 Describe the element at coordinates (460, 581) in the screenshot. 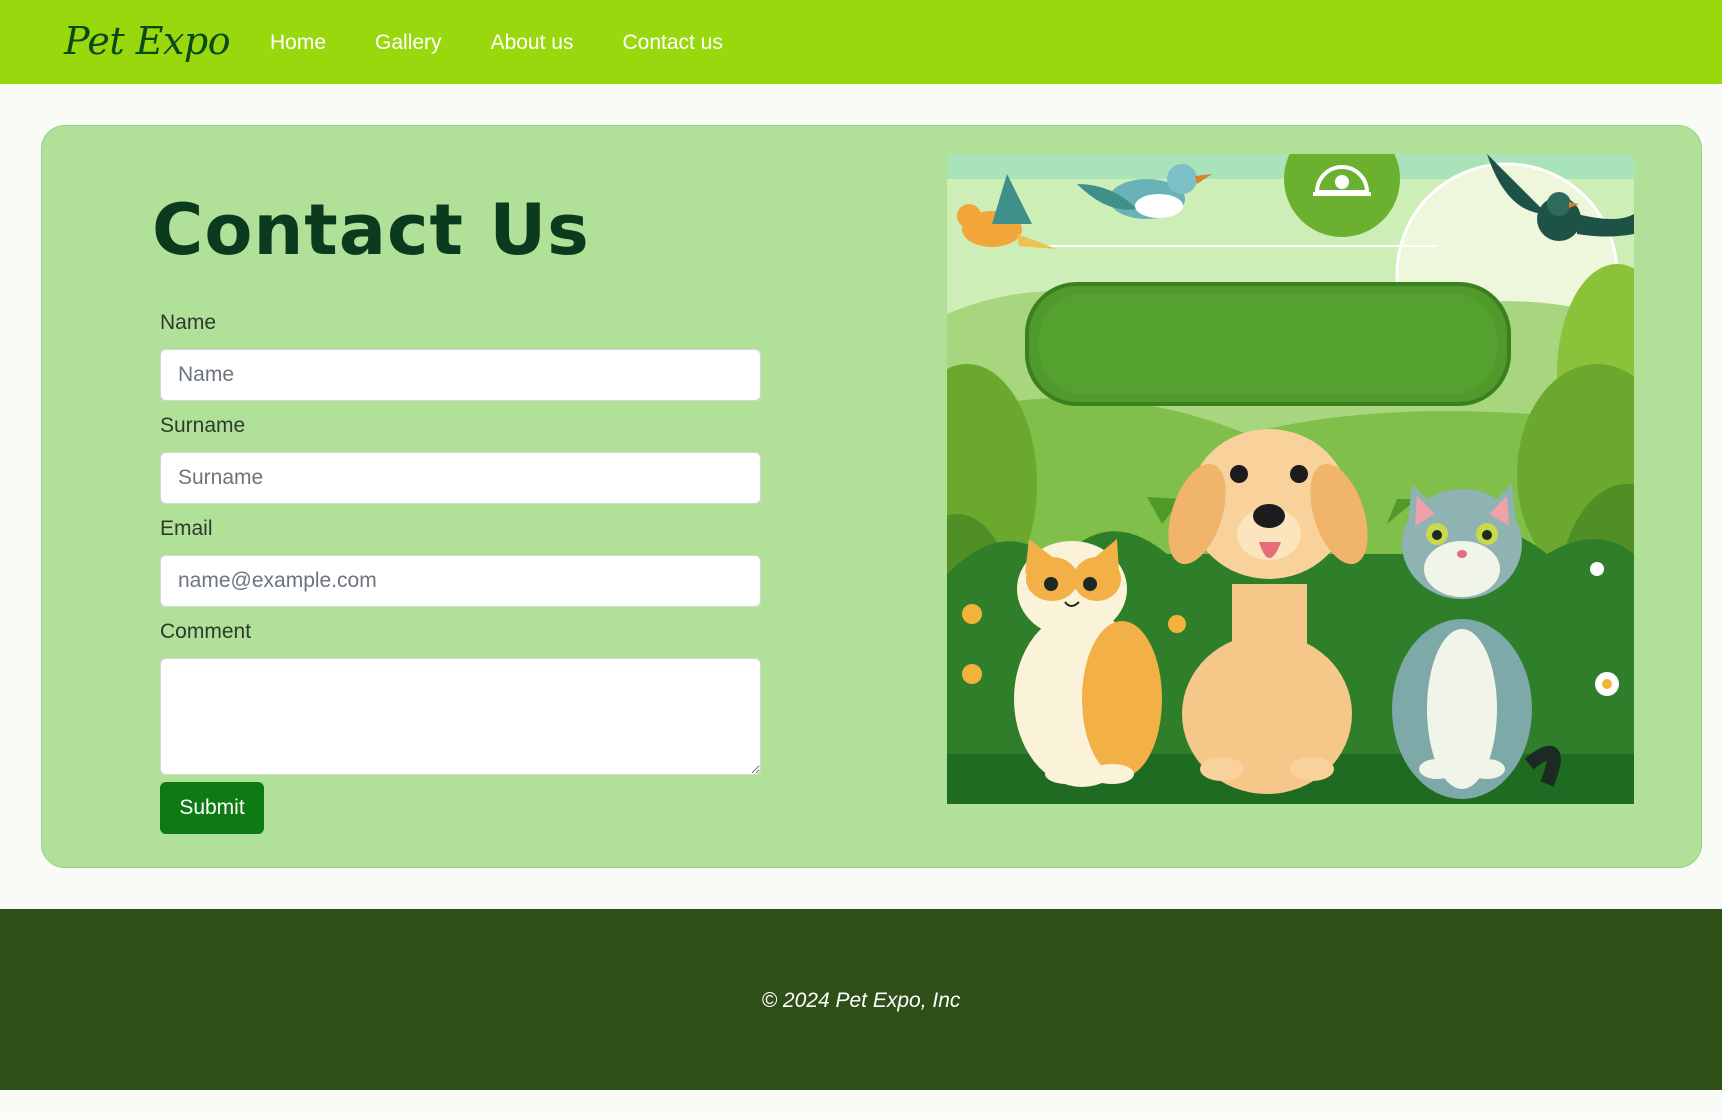

I see `email-input` at that location.